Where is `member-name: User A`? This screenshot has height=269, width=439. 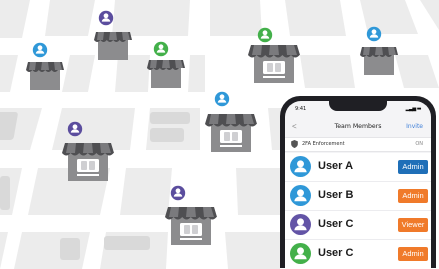 member-name: User A is located at coordinates (336, 166).